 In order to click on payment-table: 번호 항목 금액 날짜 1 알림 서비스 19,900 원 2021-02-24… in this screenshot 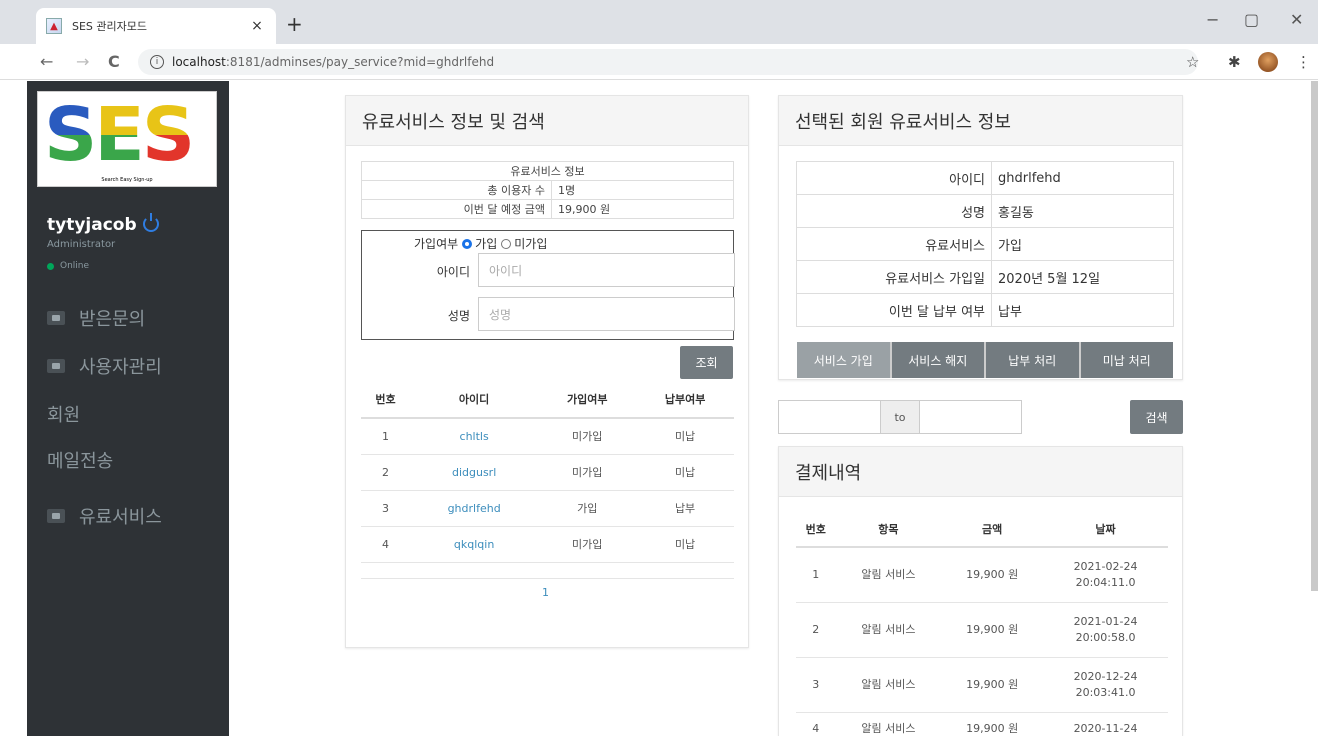, I will do `click(982, 623)`.